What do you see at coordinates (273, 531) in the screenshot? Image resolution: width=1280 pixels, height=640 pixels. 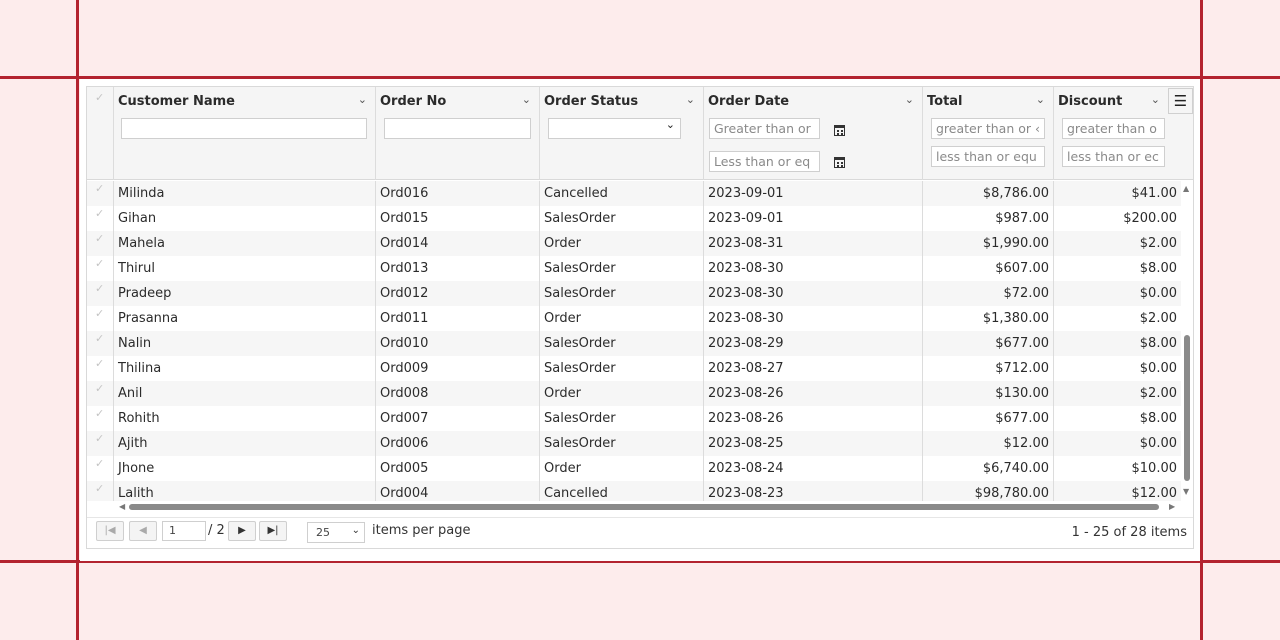 I see `last-page-button: ▶|` at bounding box center [273, 531].